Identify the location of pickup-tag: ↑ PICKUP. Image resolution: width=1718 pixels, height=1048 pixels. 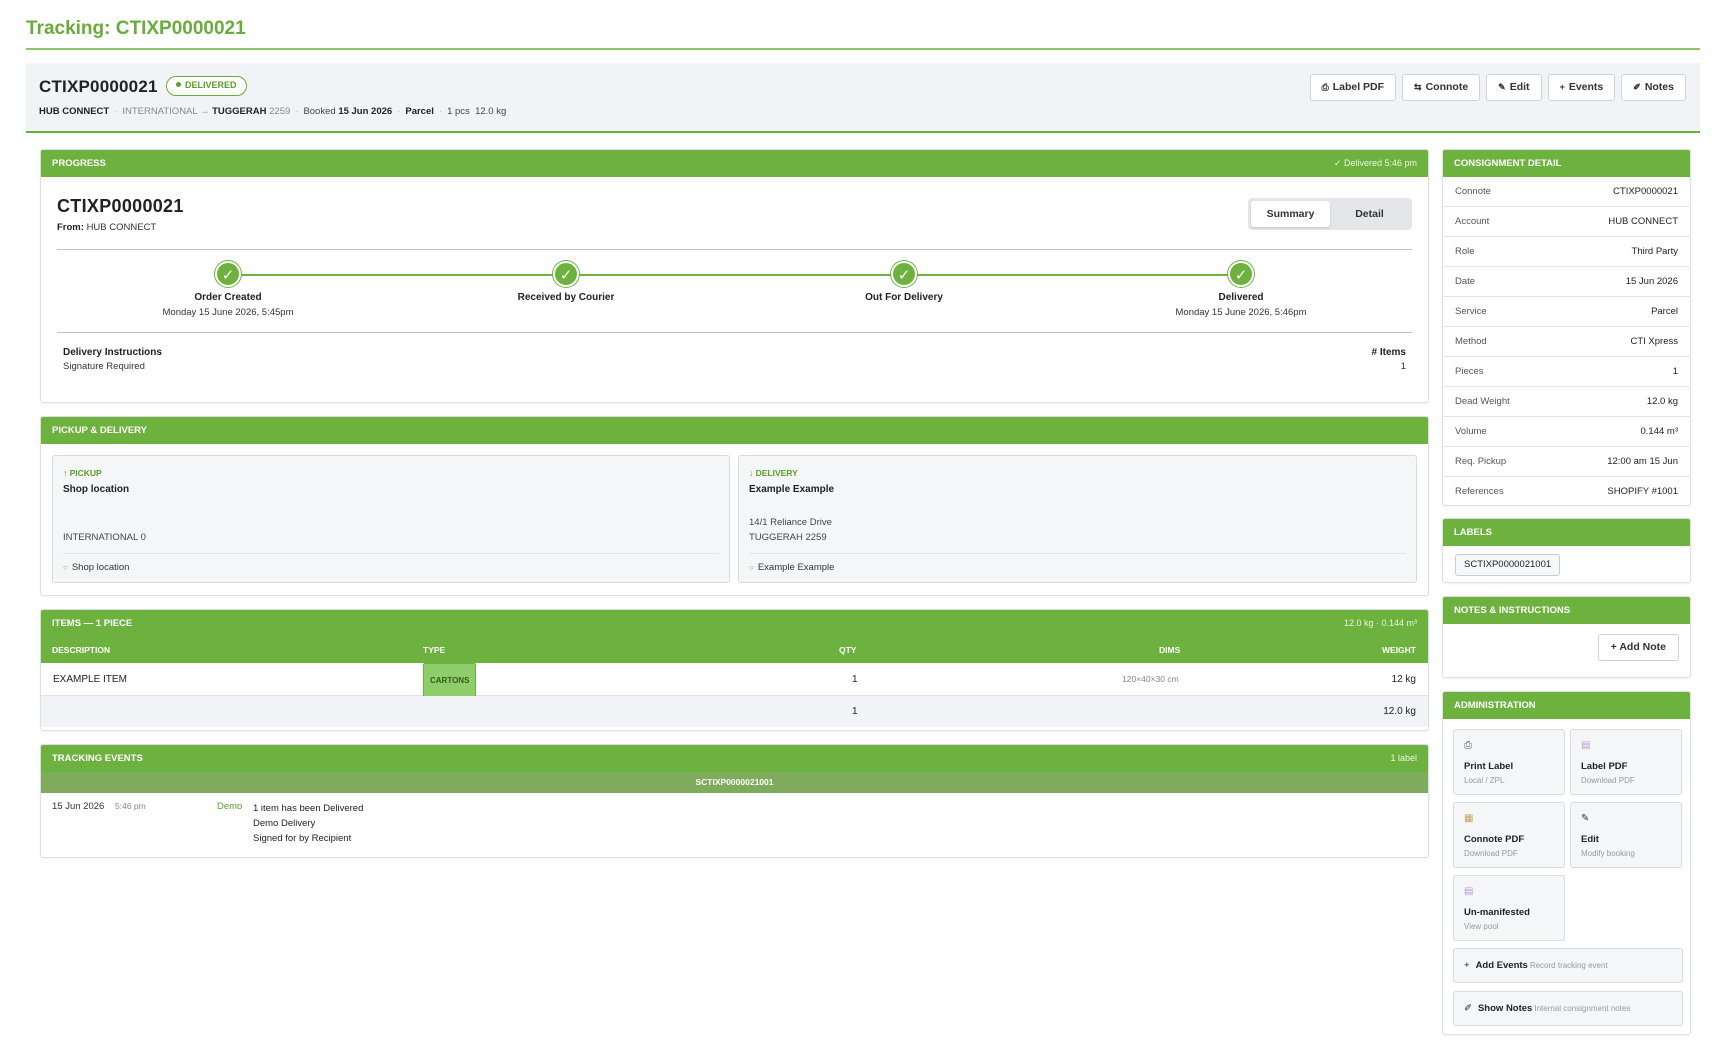
(82, 473).